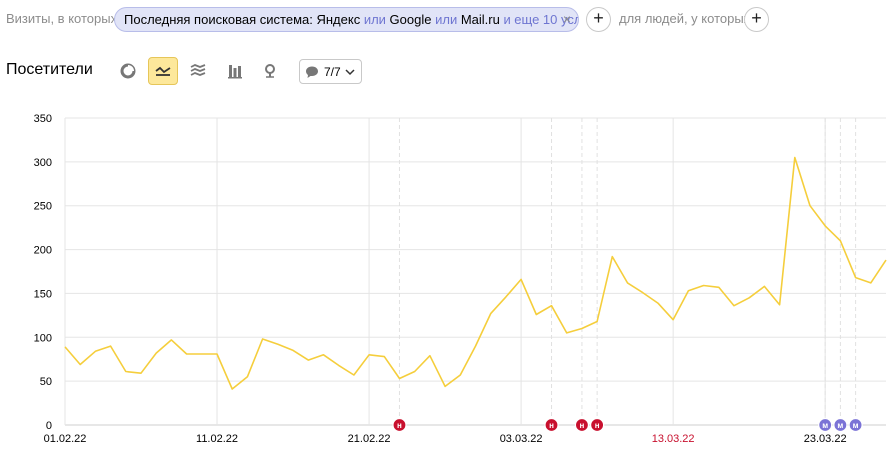 The image size is (891, 457). Describe the element at coordinates (49, 69) in the screenshot. I see `chart-metric-title: Посетители` at that location.